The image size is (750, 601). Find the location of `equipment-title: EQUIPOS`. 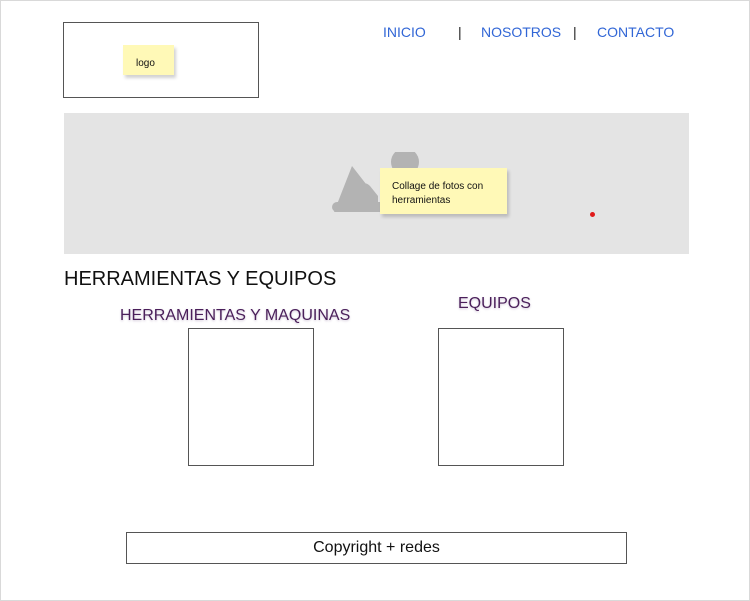

equipment-title: EQUIPOS is located at coordinates (494, 303).